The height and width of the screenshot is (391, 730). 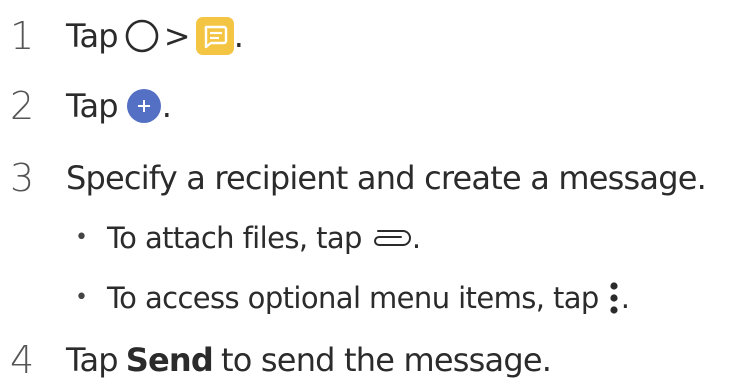 I want to click on bullet-text-label: To access optional menu items, tap, so click(x=353, y=297).